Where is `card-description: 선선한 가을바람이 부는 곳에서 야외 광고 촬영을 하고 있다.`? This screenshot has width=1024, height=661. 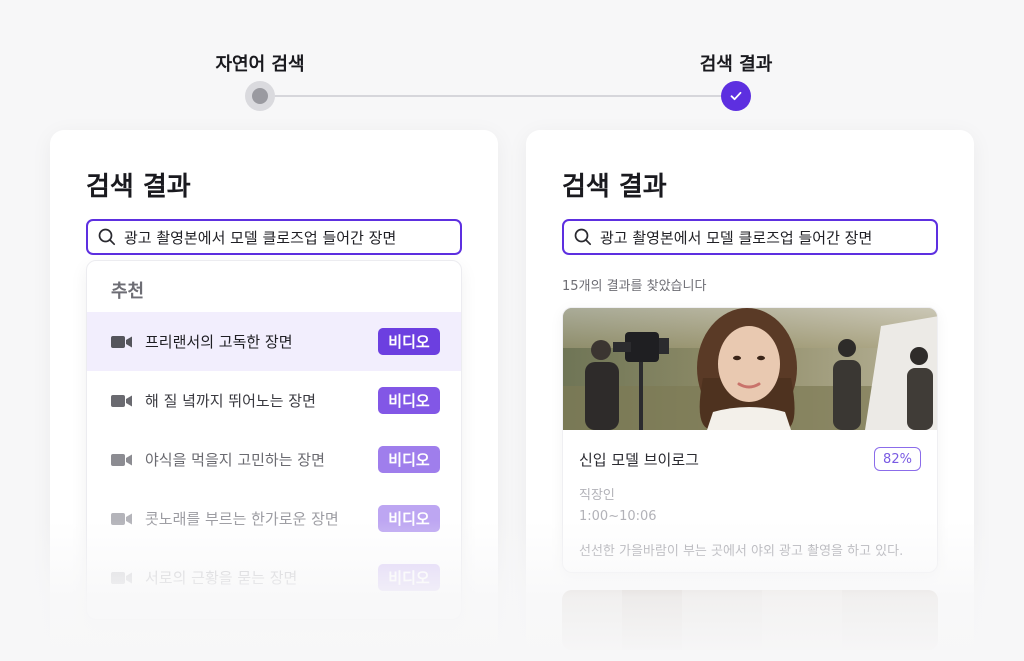
card-description: 선선한 가을바람이 부는 곳에서 야외 광고 촬영을 하고 있다. is located at coordinates (741, 551).